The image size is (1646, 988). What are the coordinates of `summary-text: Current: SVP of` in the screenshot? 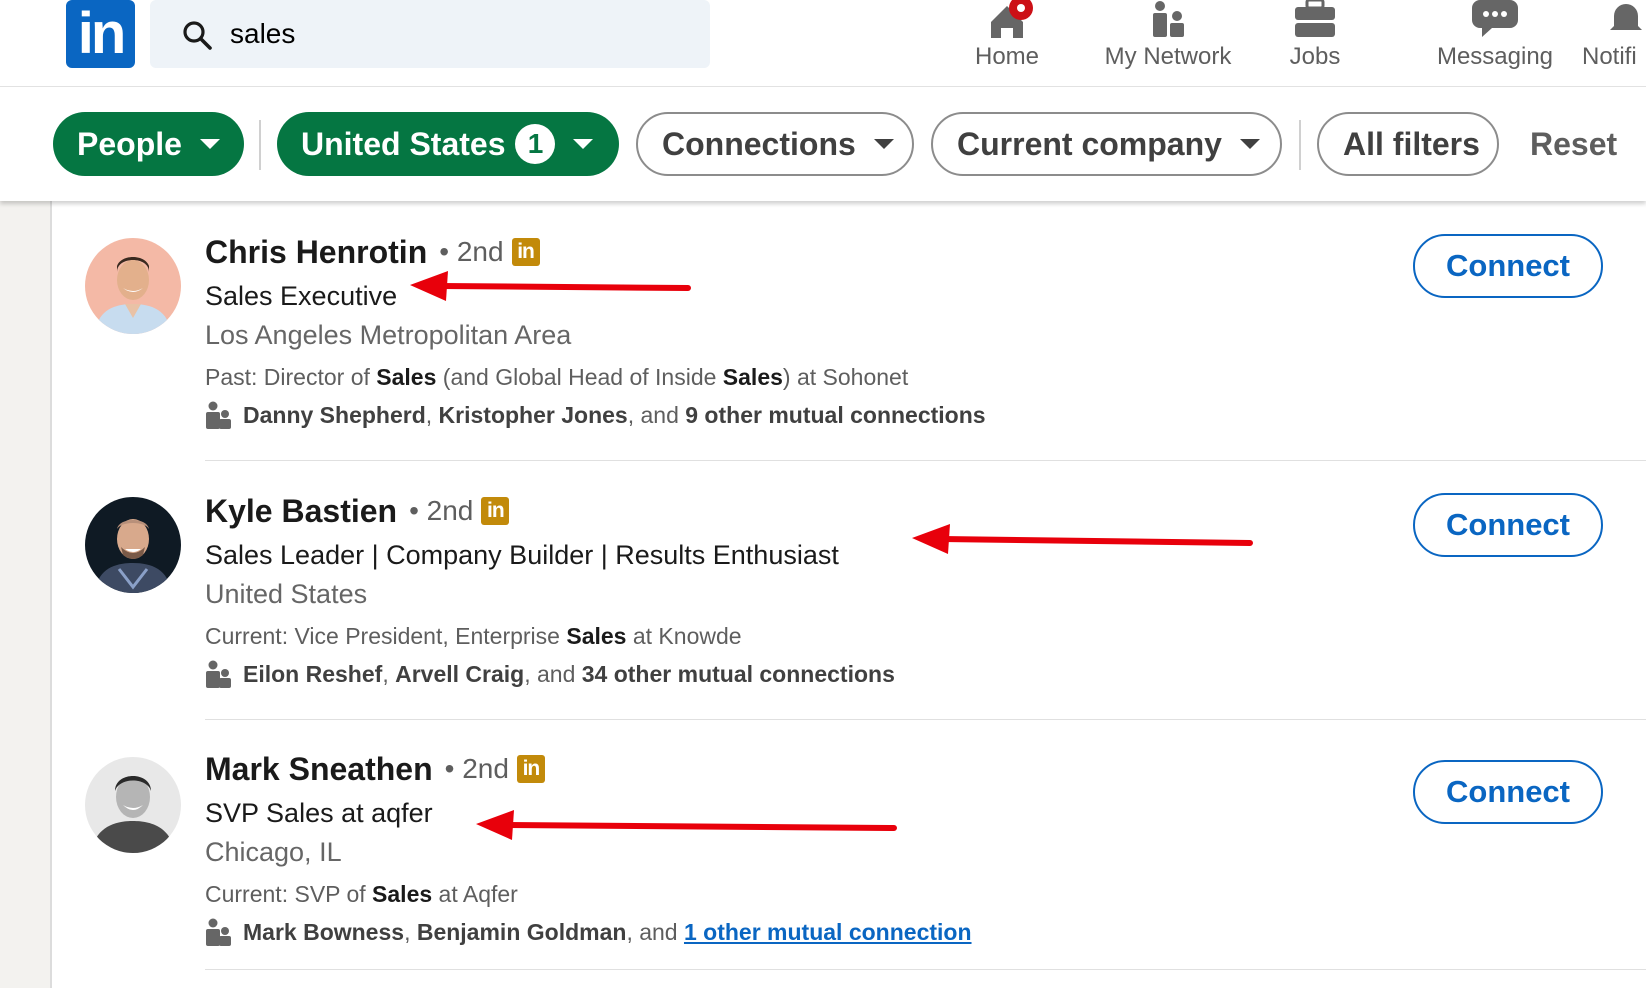 It's located at (289, 894).